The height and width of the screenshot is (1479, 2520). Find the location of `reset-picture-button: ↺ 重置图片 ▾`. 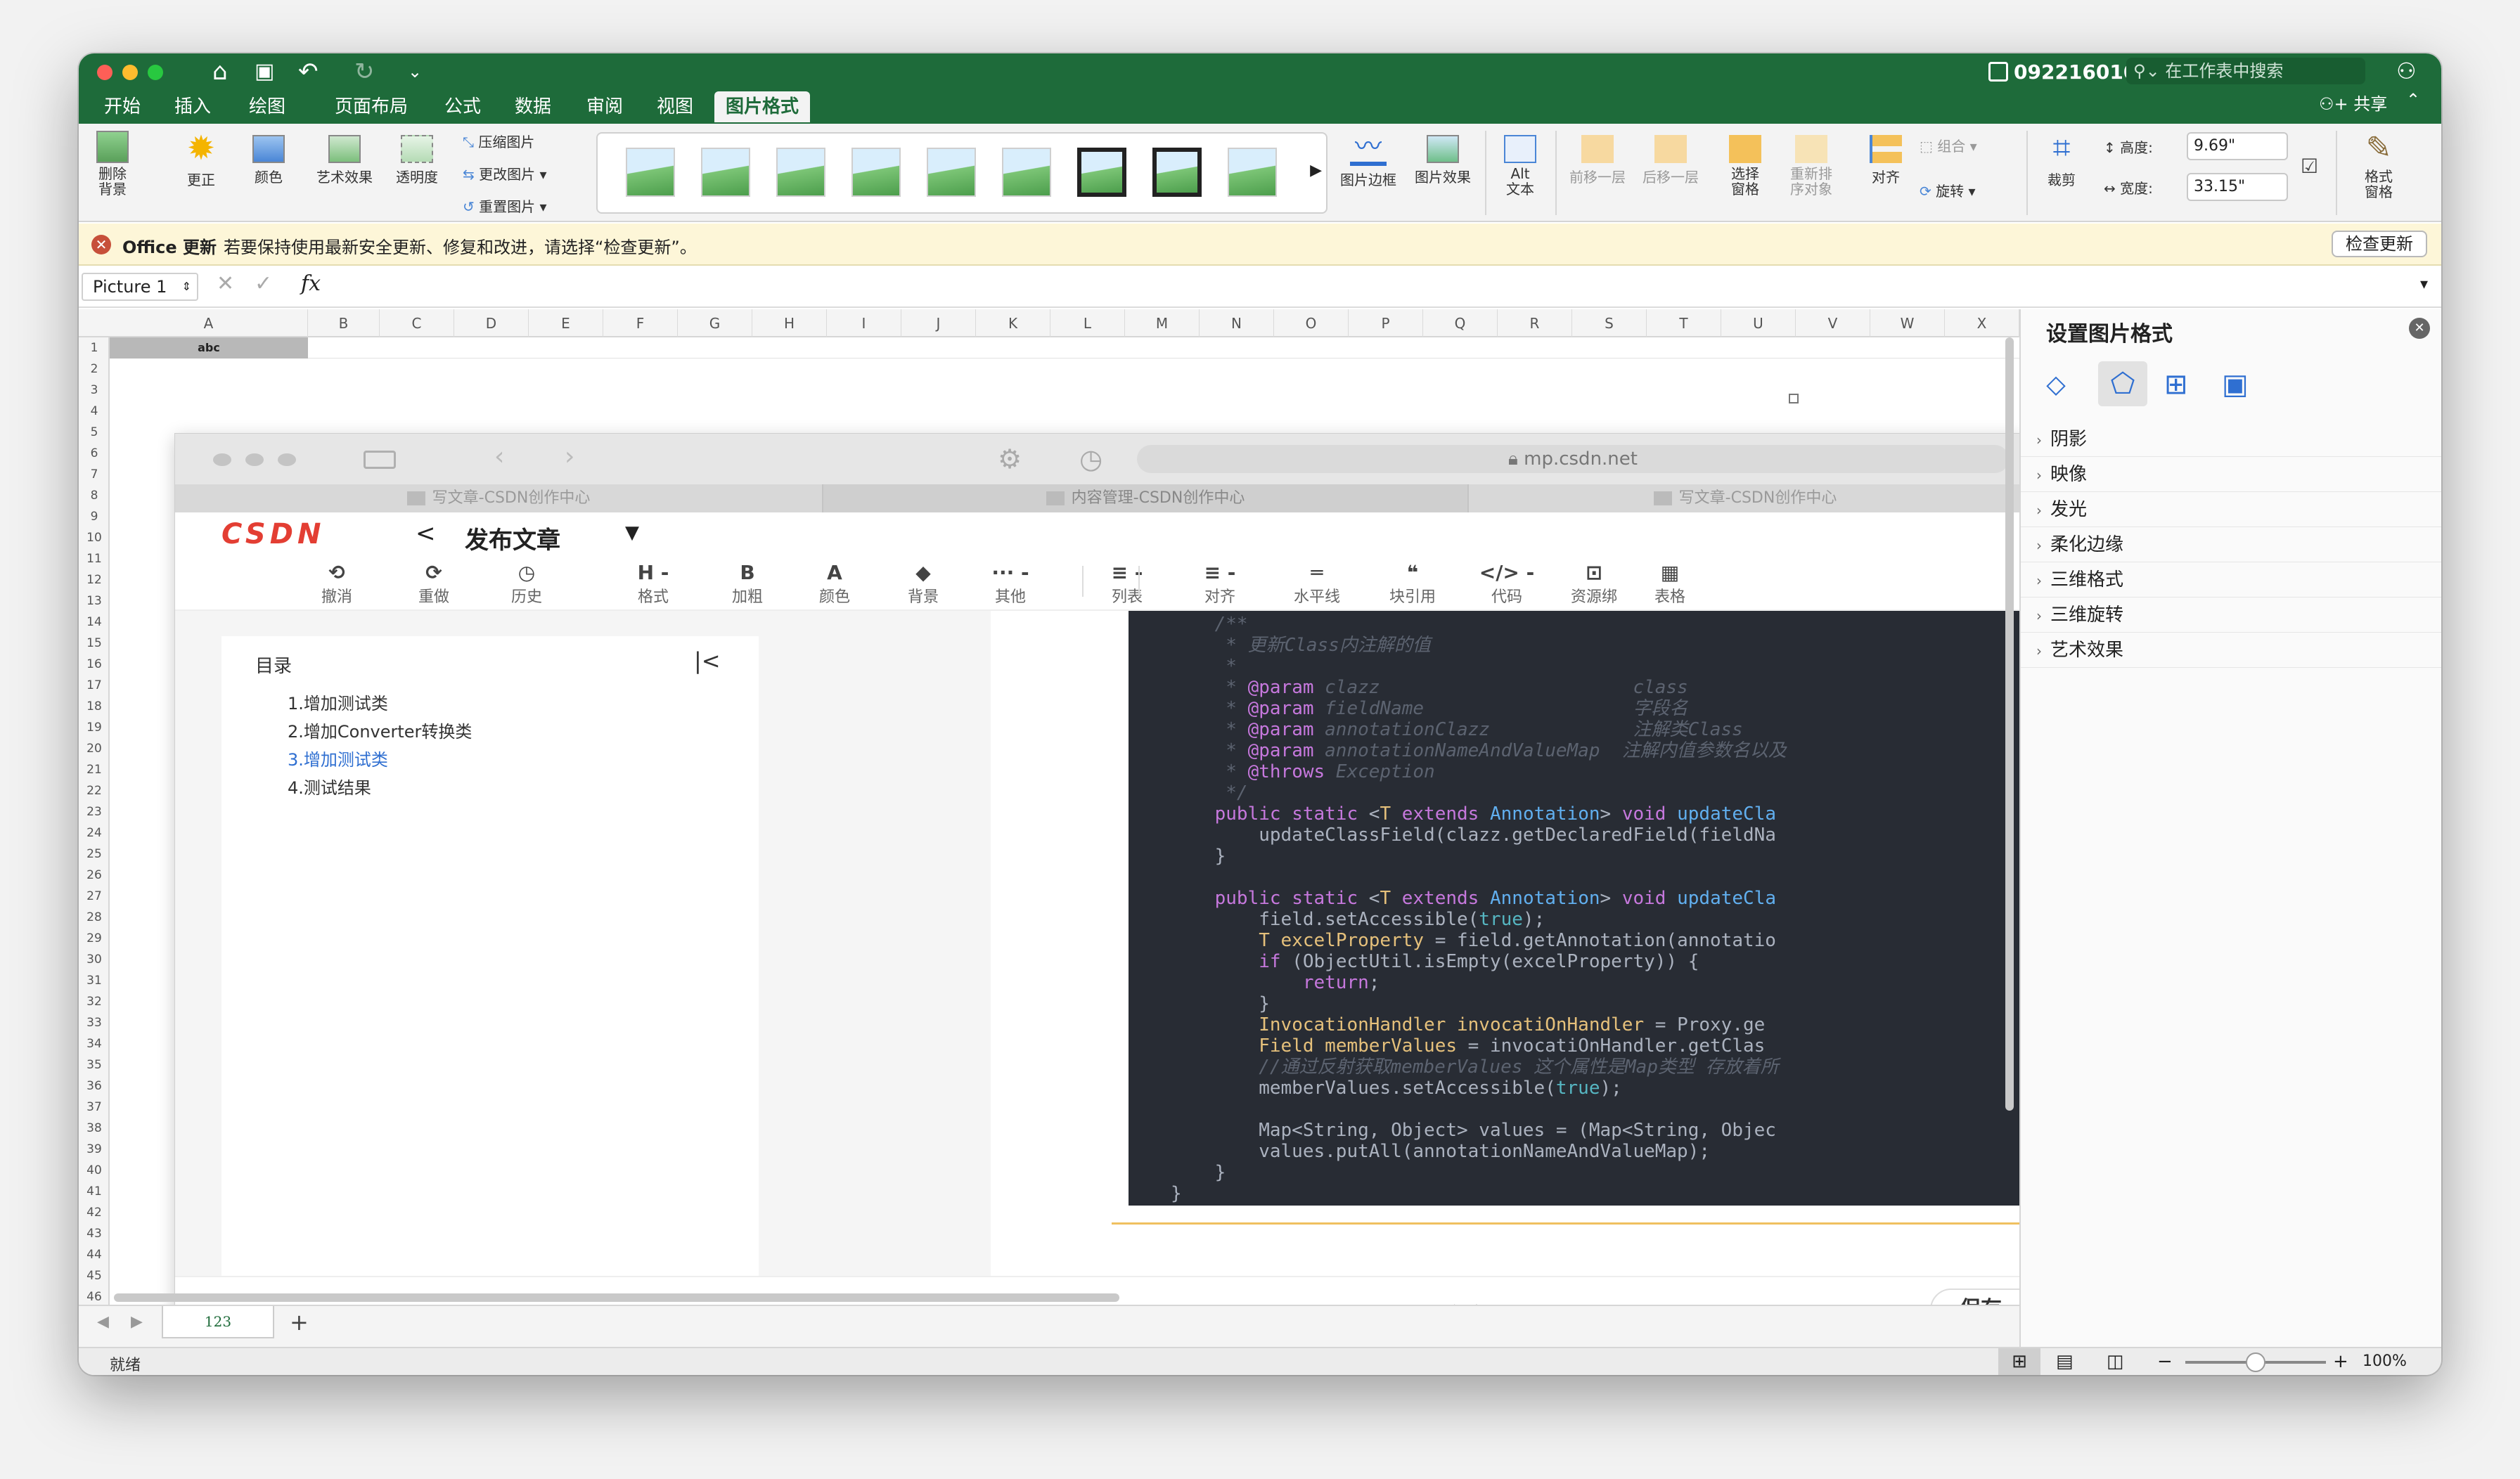

reset-picture-button: ↺ 重置图片 ▾ is located at coordinates (505, 205).